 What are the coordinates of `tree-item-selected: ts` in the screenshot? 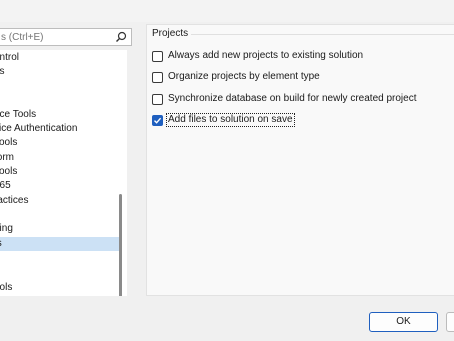 It's located at (60, 244).